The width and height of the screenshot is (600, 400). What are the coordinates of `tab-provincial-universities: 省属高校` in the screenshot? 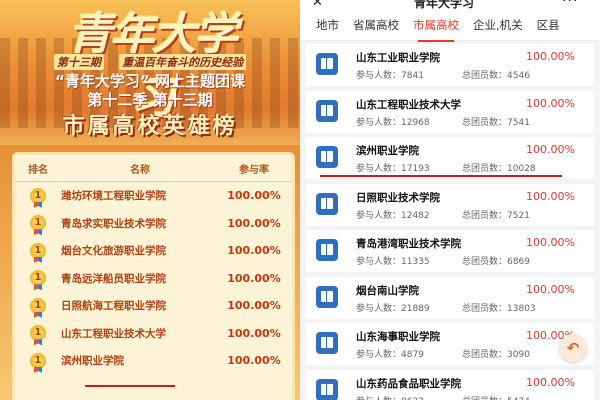 It's located at (376, 25).